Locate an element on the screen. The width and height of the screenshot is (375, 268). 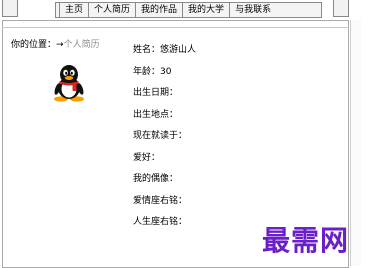
field-life-motto: 人生座右铭： is located at coordinates (164, 227).